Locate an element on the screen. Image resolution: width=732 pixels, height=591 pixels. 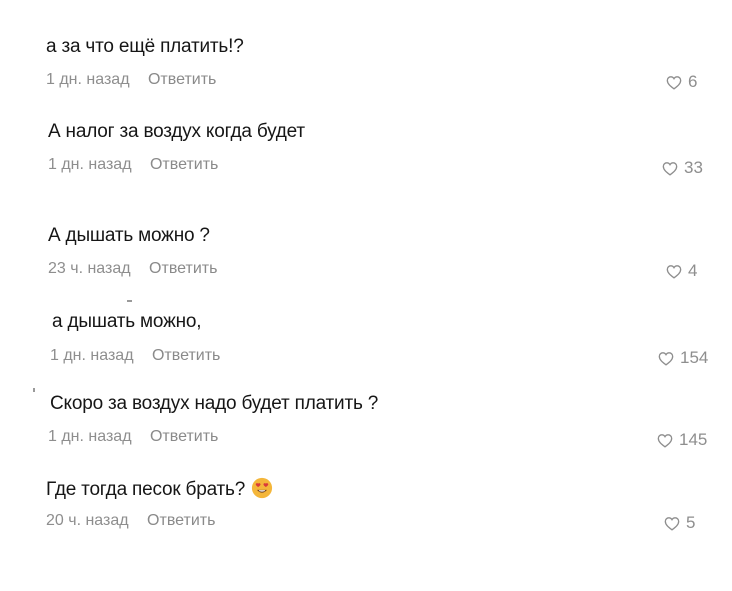
like-button: 145 is located at coordinates (682, 440).